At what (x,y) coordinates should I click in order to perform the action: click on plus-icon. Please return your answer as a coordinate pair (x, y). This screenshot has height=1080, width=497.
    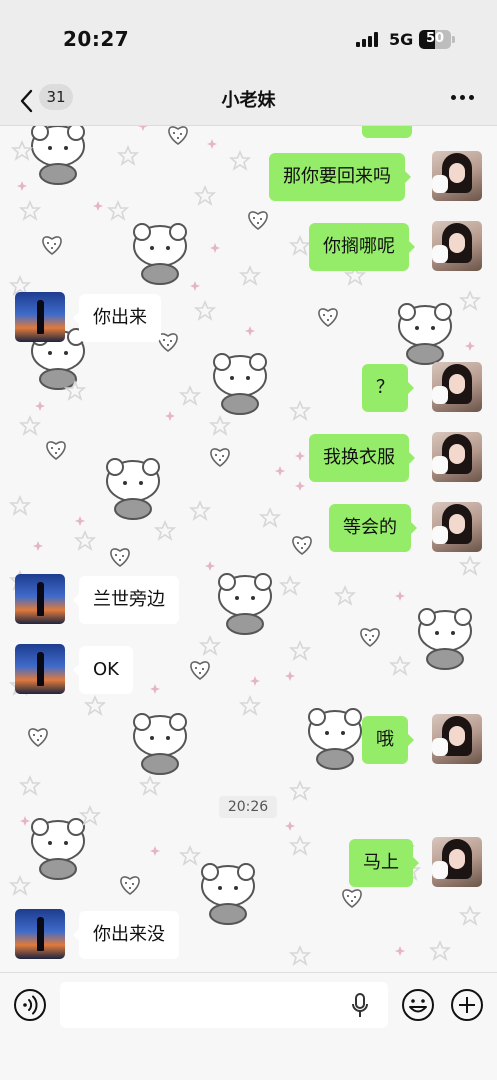
    Looking at the image, I should click on (467, 1005).